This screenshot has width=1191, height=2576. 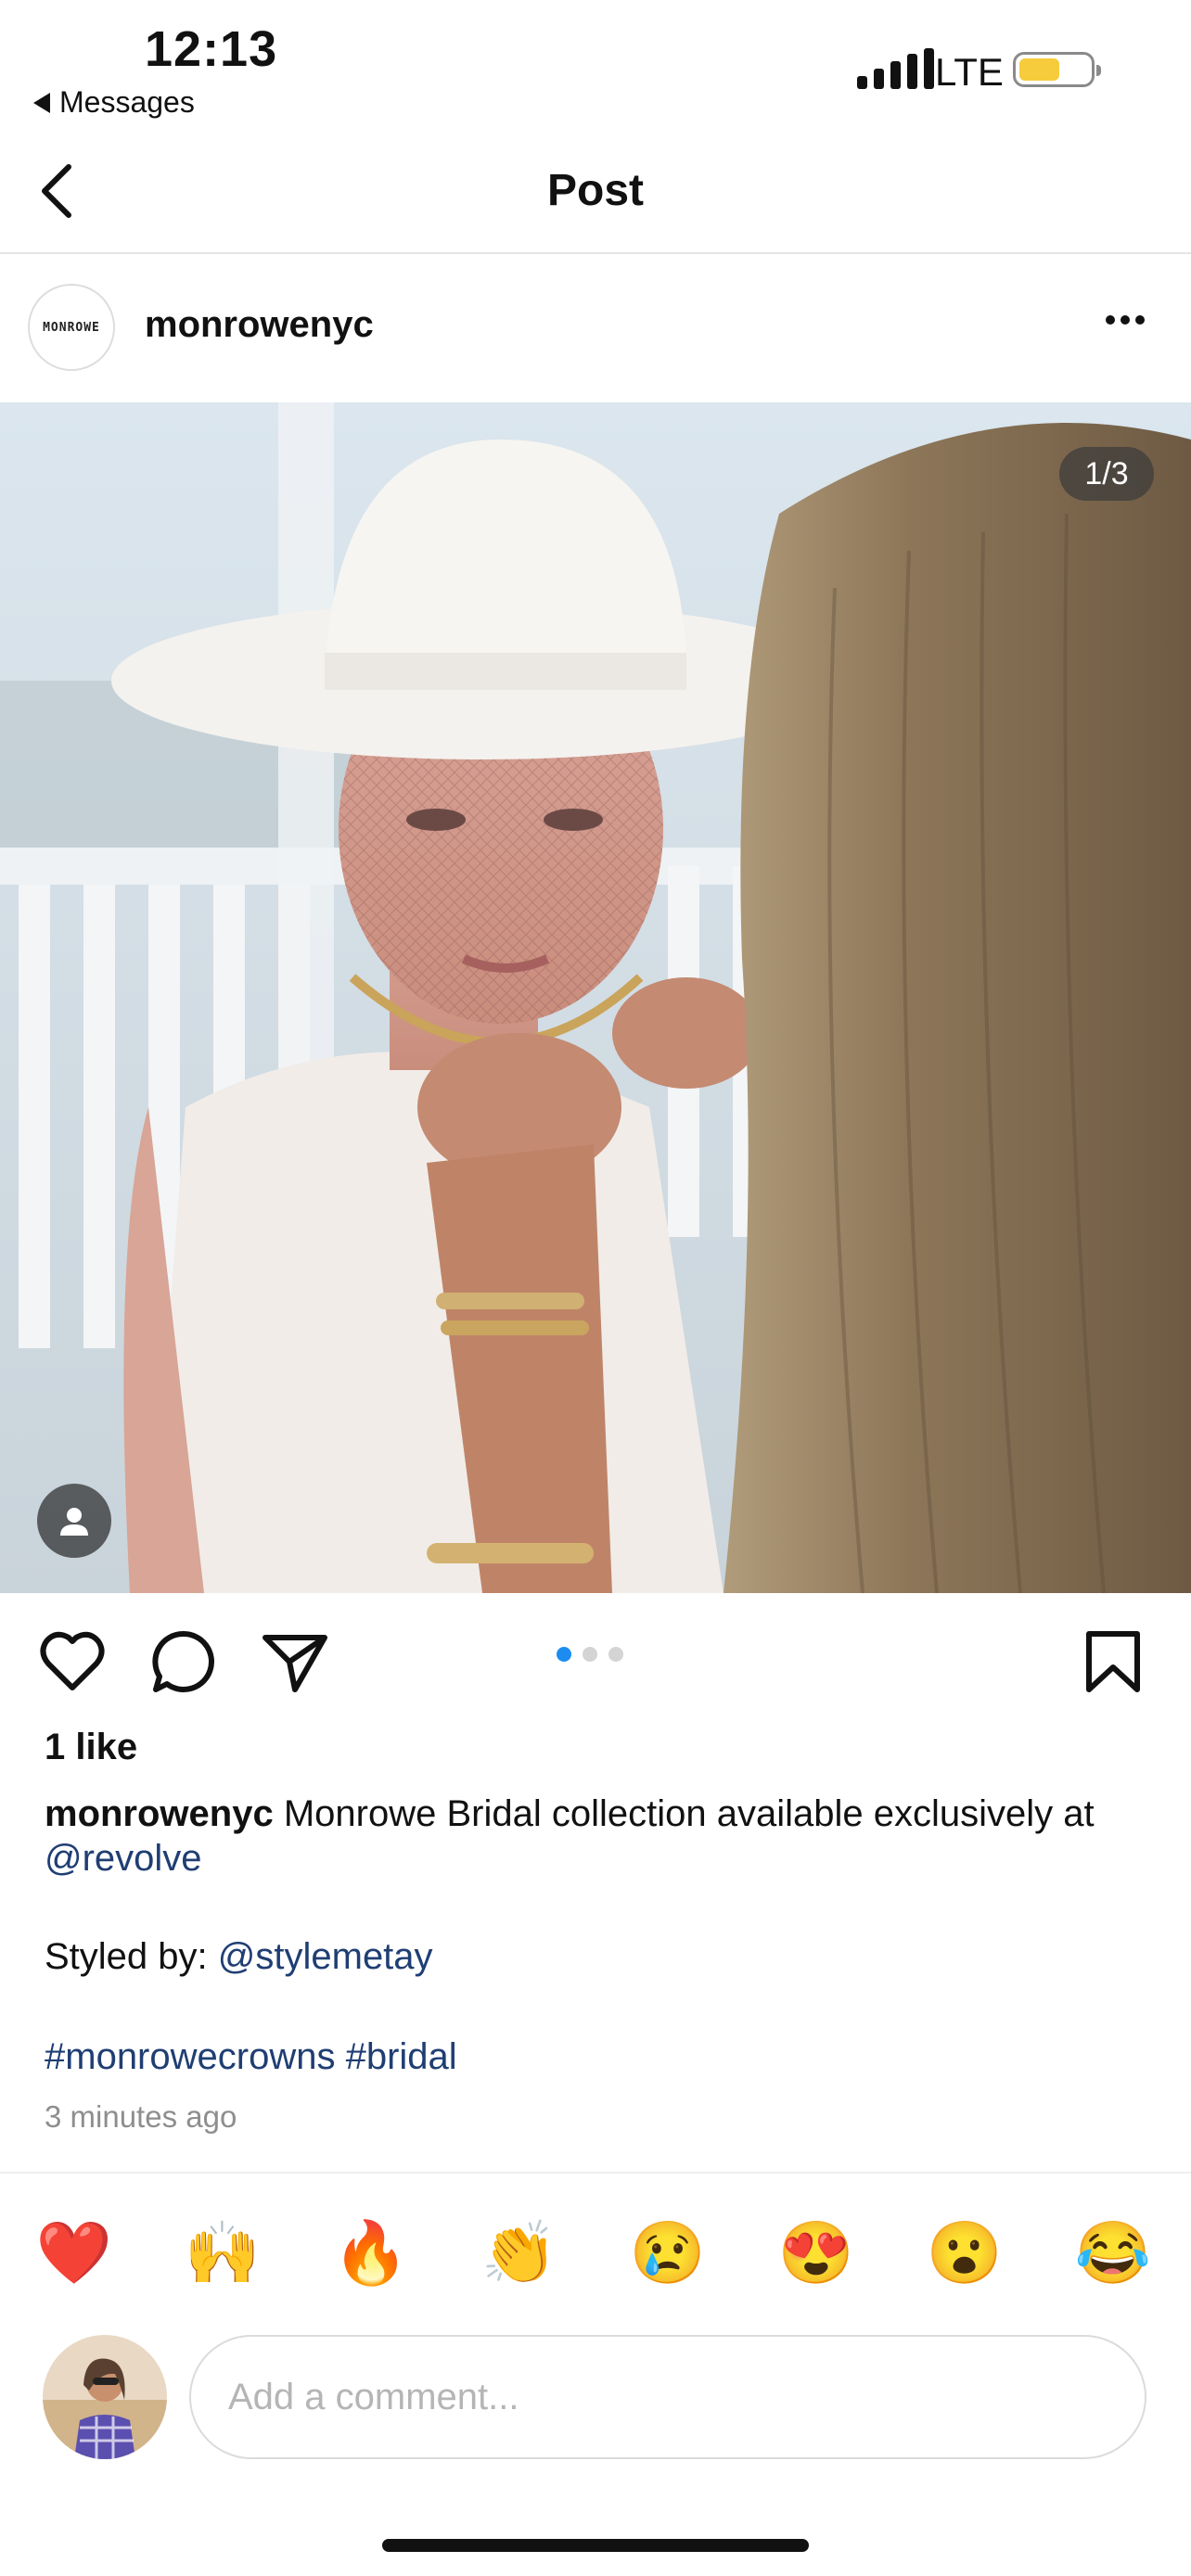 What do you see at coordinates (141, 2116) in the screenshot?
I see `post-timestamp: 3 minutes ago` at bounding box center [141, 2116].